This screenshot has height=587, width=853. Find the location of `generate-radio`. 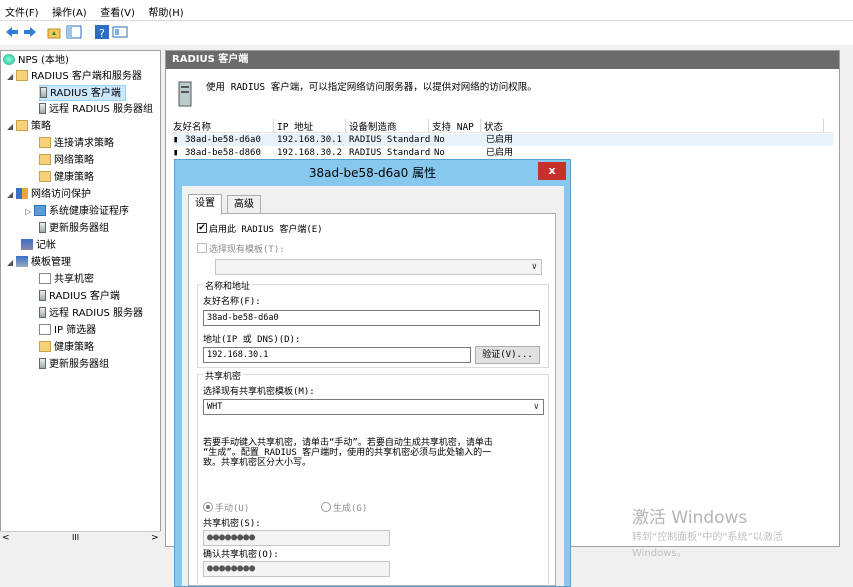

generate-radio is located at coordinates (326, 507).